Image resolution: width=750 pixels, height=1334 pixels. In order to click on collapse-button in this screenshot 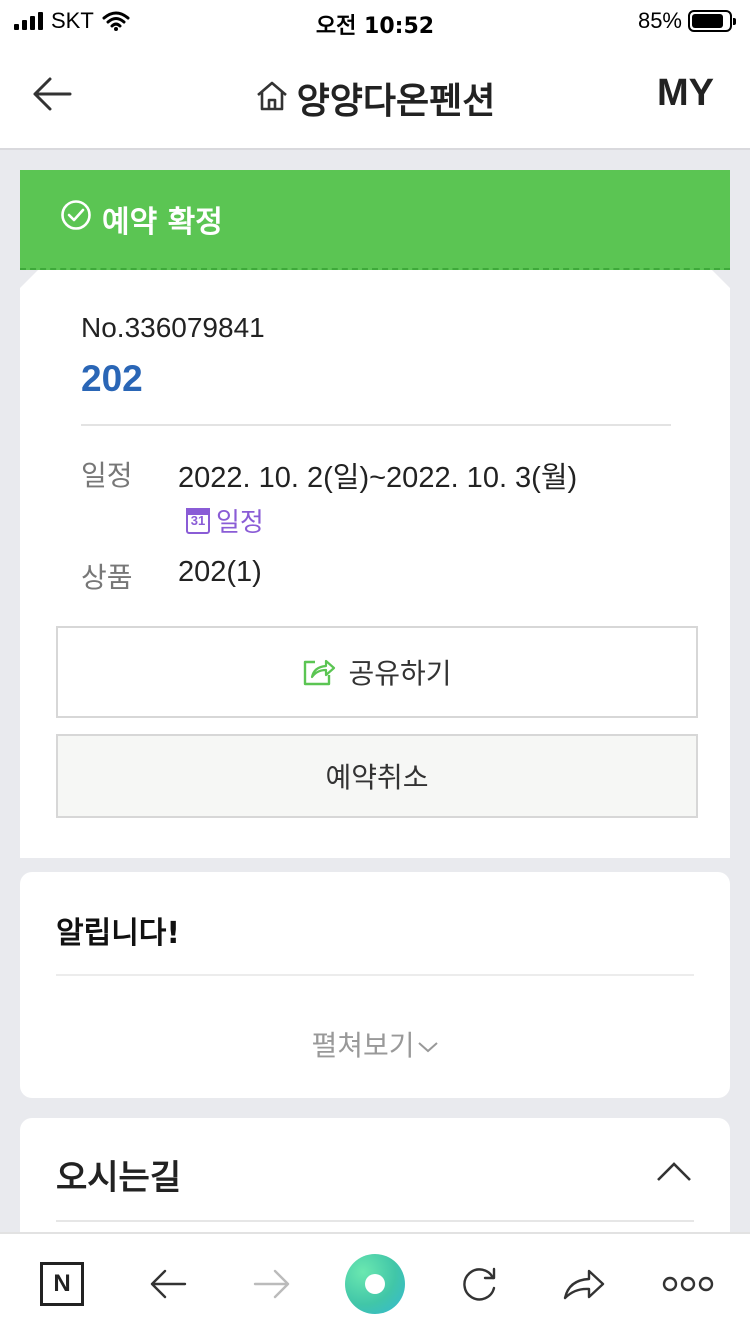, I will do `click(674, 1173)`.